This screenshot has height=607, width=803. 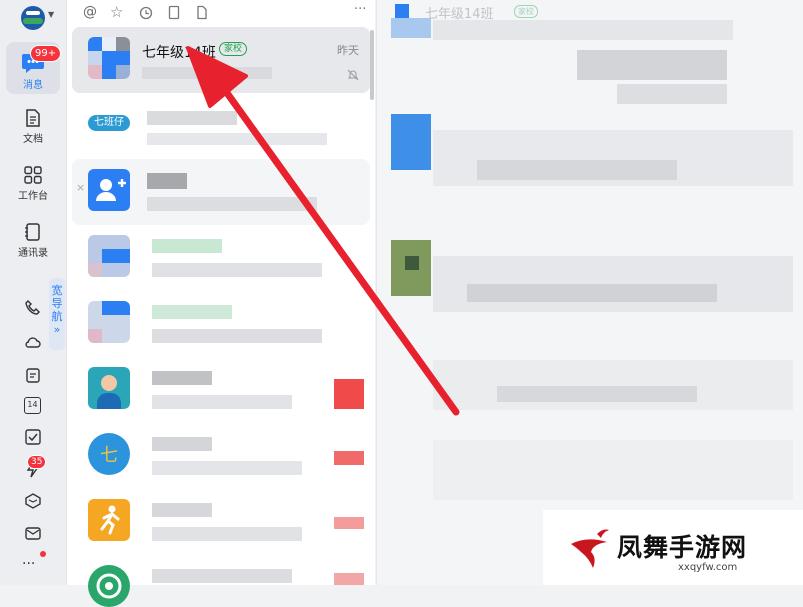 What do you see at coordinates (708, 567) in the screenshot?
I see `watermark-domain: xxqyfw.com` at bounding box center [708, 567].